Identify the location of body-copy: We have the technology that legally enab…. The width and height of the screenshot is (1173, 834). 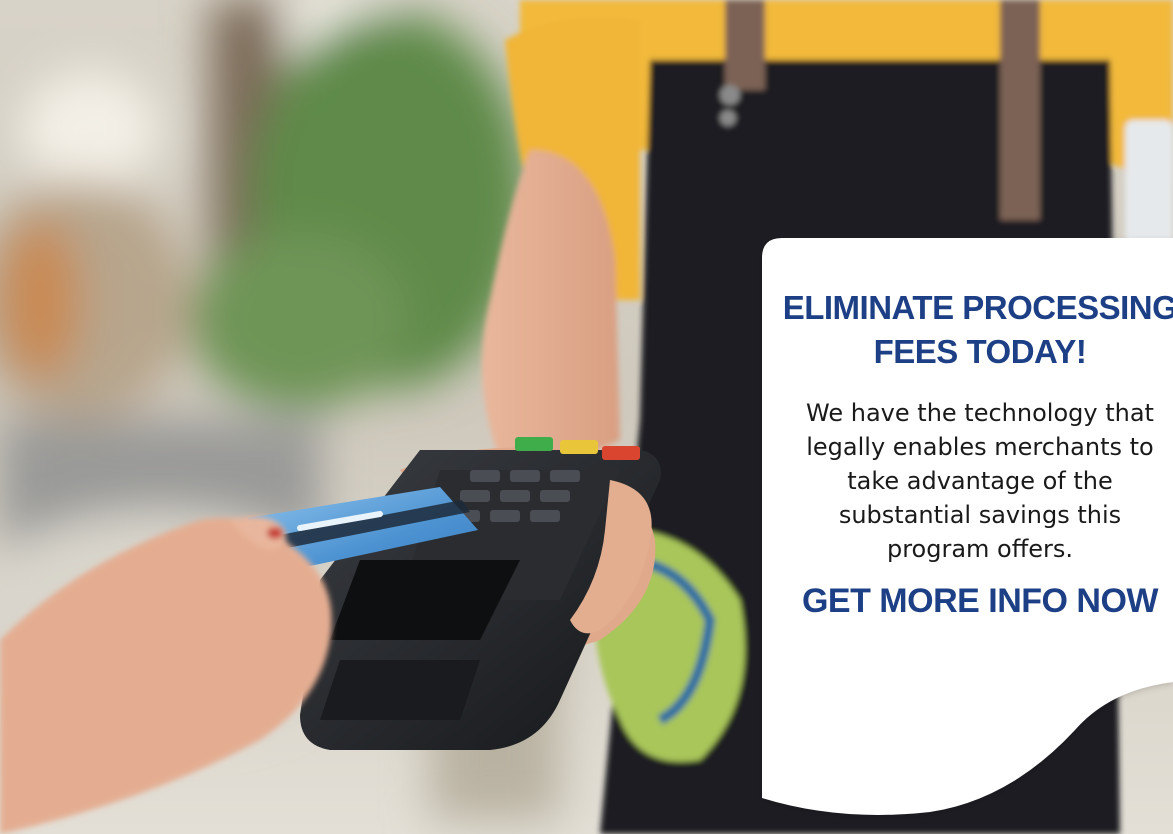
(976, 481).